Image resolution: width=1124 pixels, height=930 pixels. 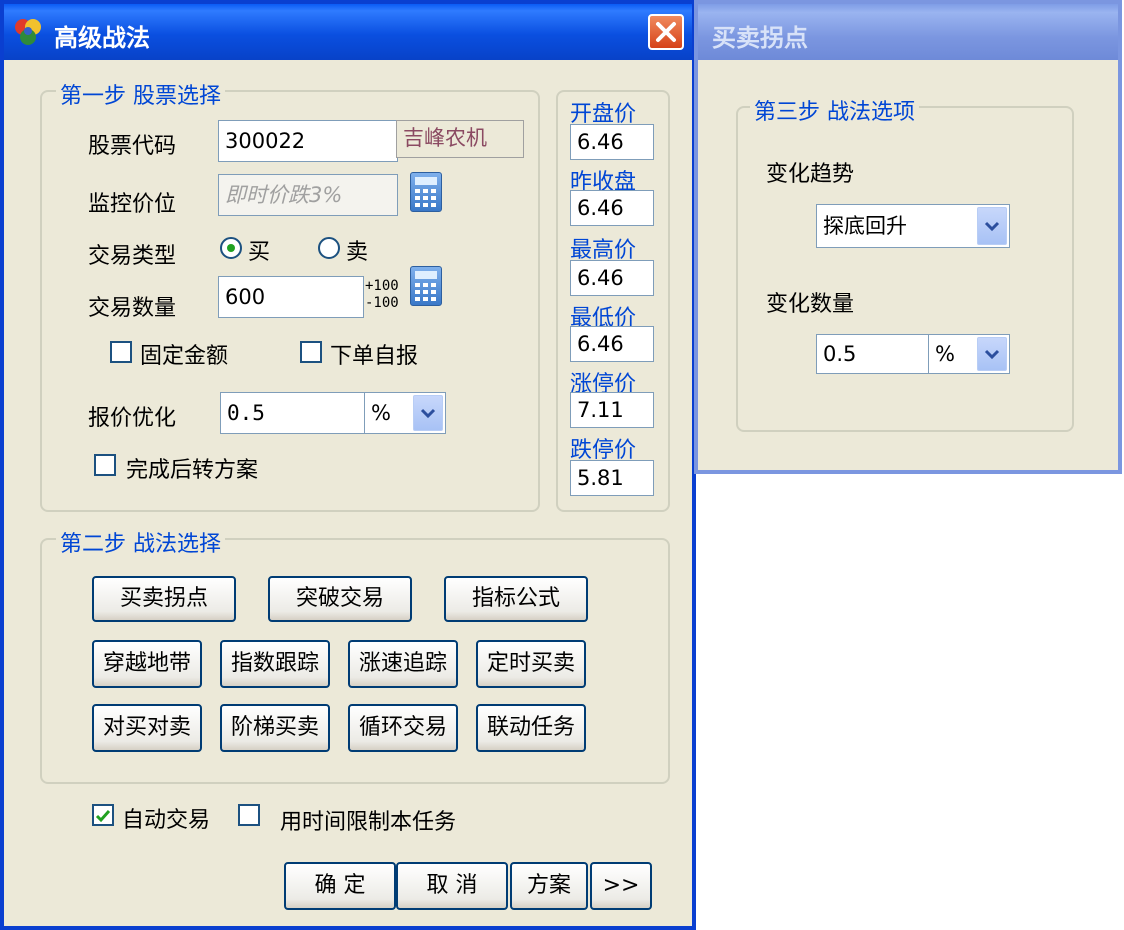 I want to click on strategy-button-cycle-trade: 循环交易, so click(x=403, y=728).